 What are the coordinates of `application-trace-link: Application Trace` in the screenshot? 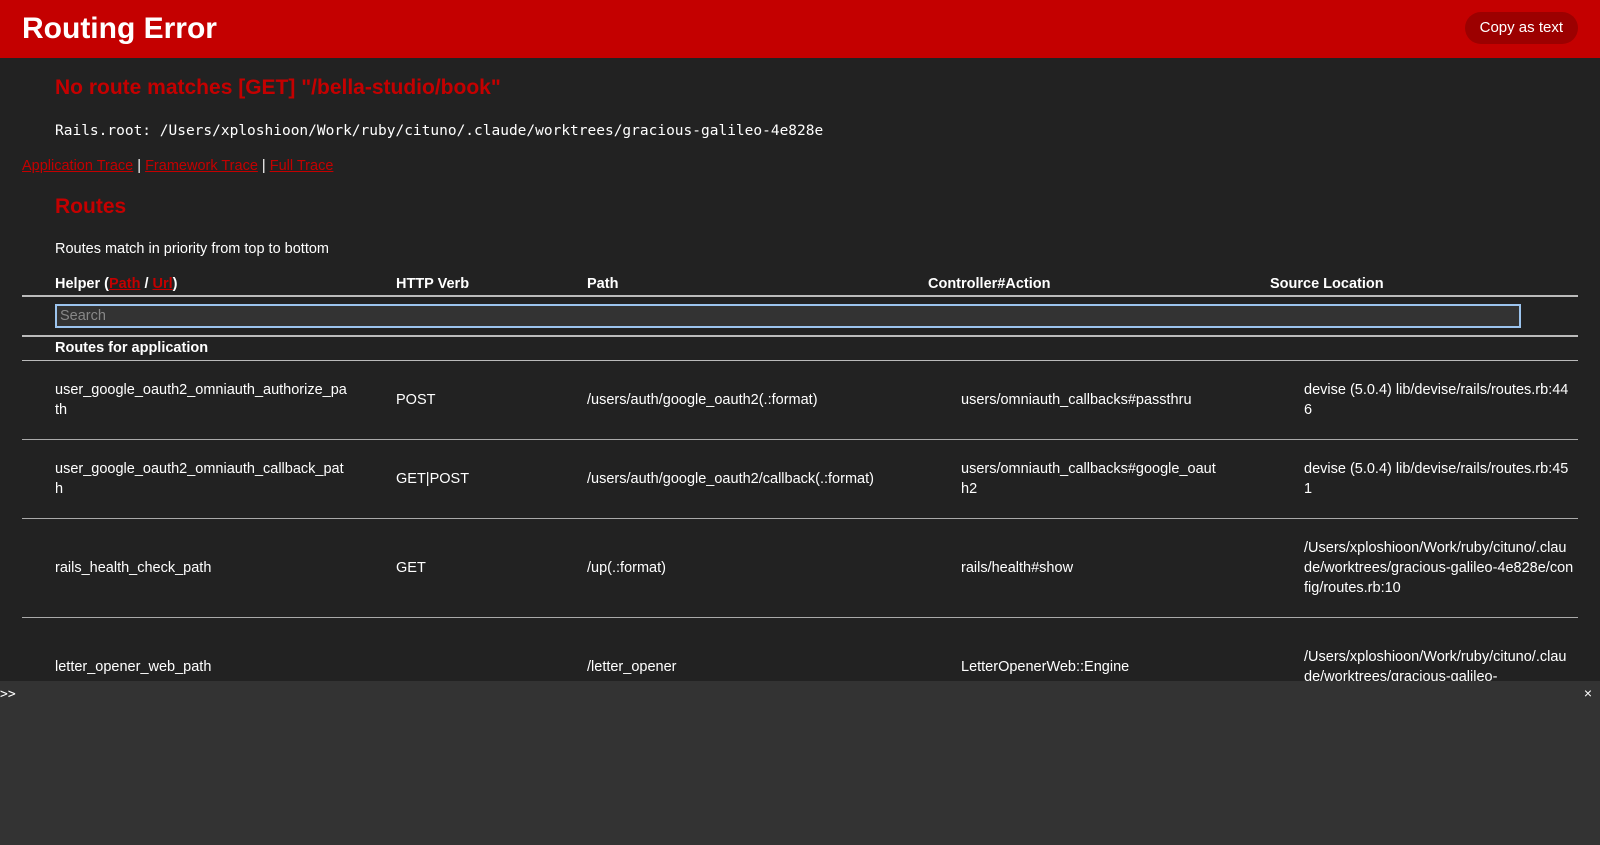 It's located at (77, 166).